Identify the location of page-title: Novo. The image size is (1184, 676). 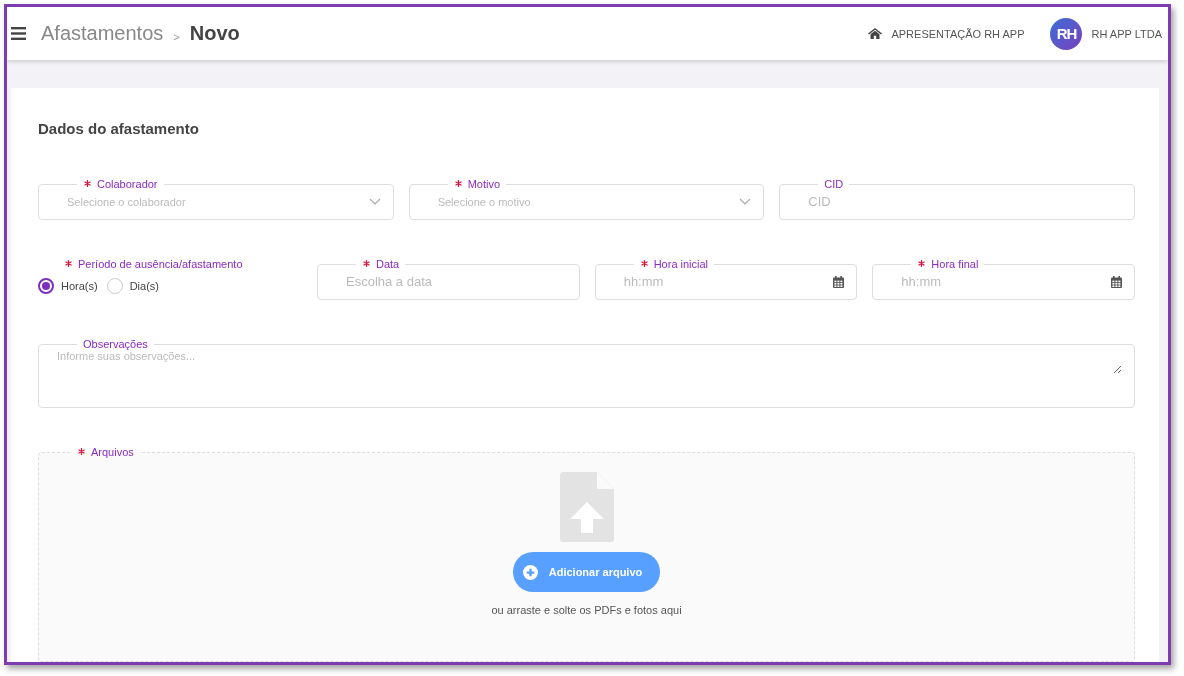
(214, 33).